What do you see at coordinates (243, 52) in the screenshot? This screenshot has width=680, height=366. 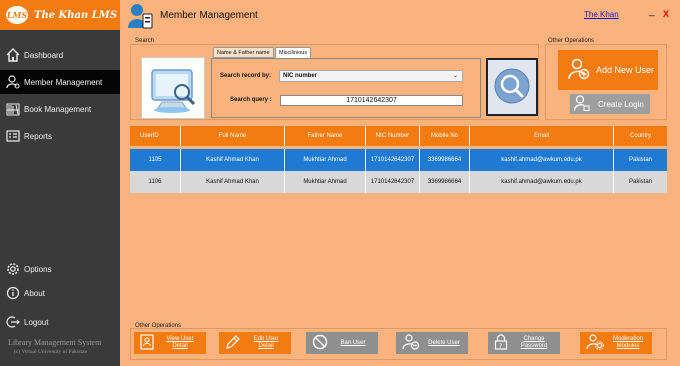 I see `tab-name-father-name: Name & Father name` at bounding box center [243, 52].